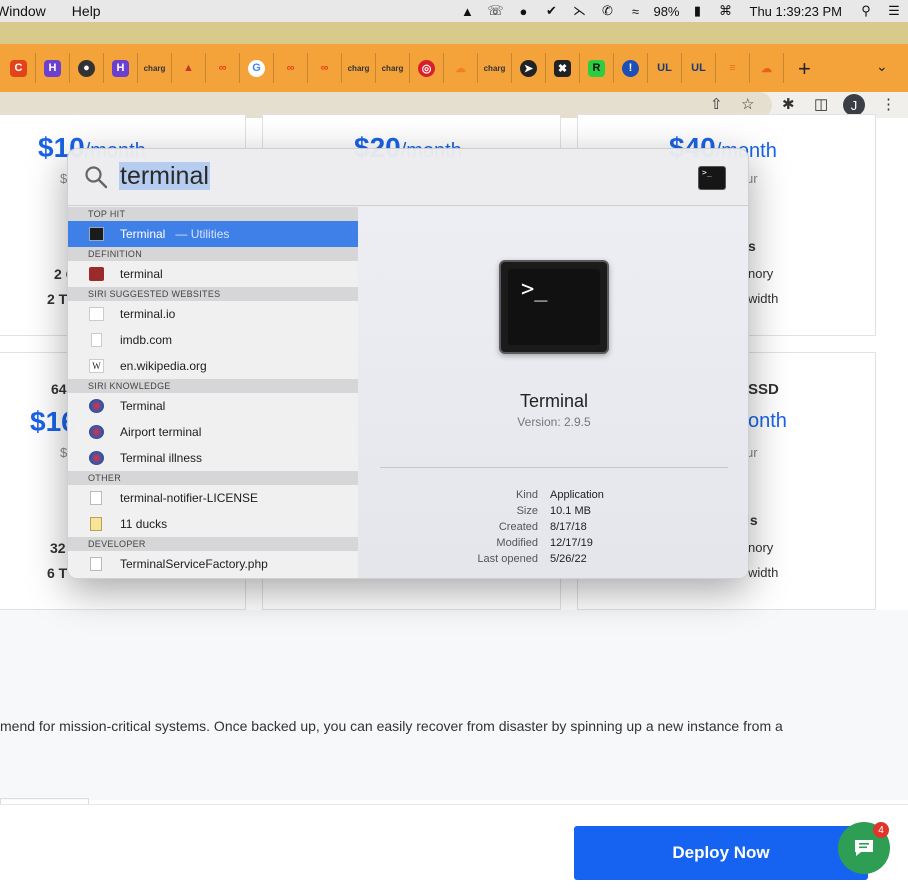 This screenshot has width=908, height=890. Describe the element at coordinates (882, 66) in the screenshot. I see `chevron-down-icon: ⌄` at that location.